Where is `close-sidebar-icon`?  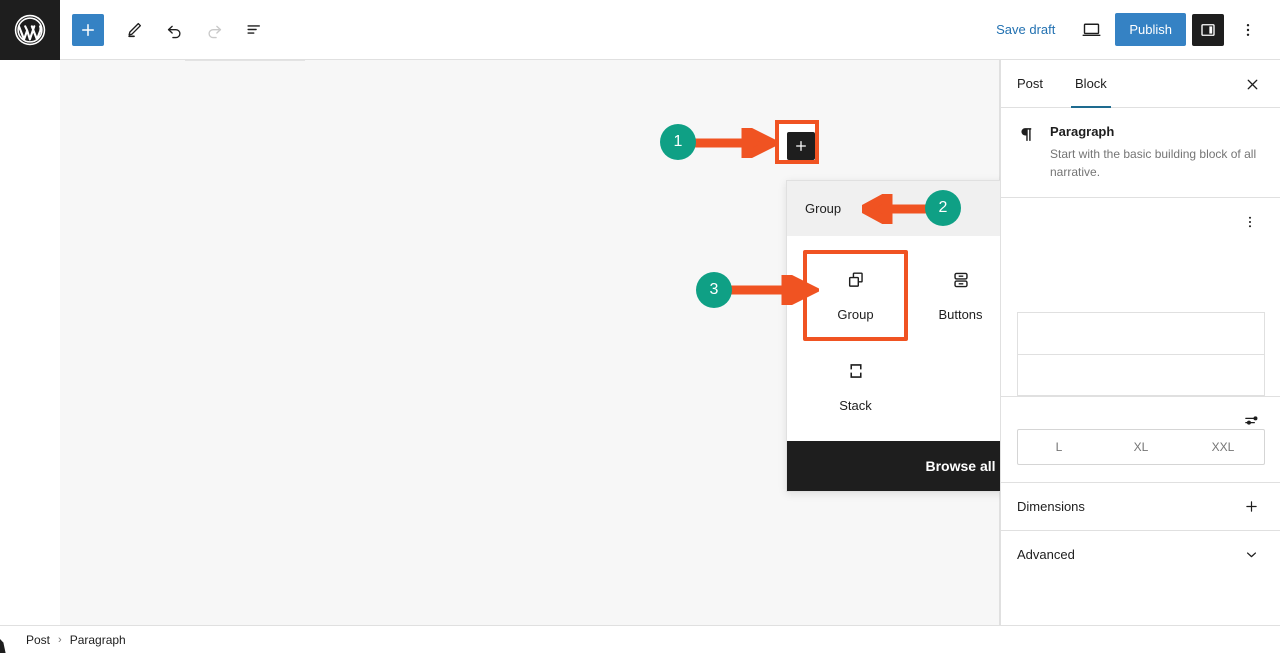
close-sidebar-icon is located at coordinates (1252, 84).